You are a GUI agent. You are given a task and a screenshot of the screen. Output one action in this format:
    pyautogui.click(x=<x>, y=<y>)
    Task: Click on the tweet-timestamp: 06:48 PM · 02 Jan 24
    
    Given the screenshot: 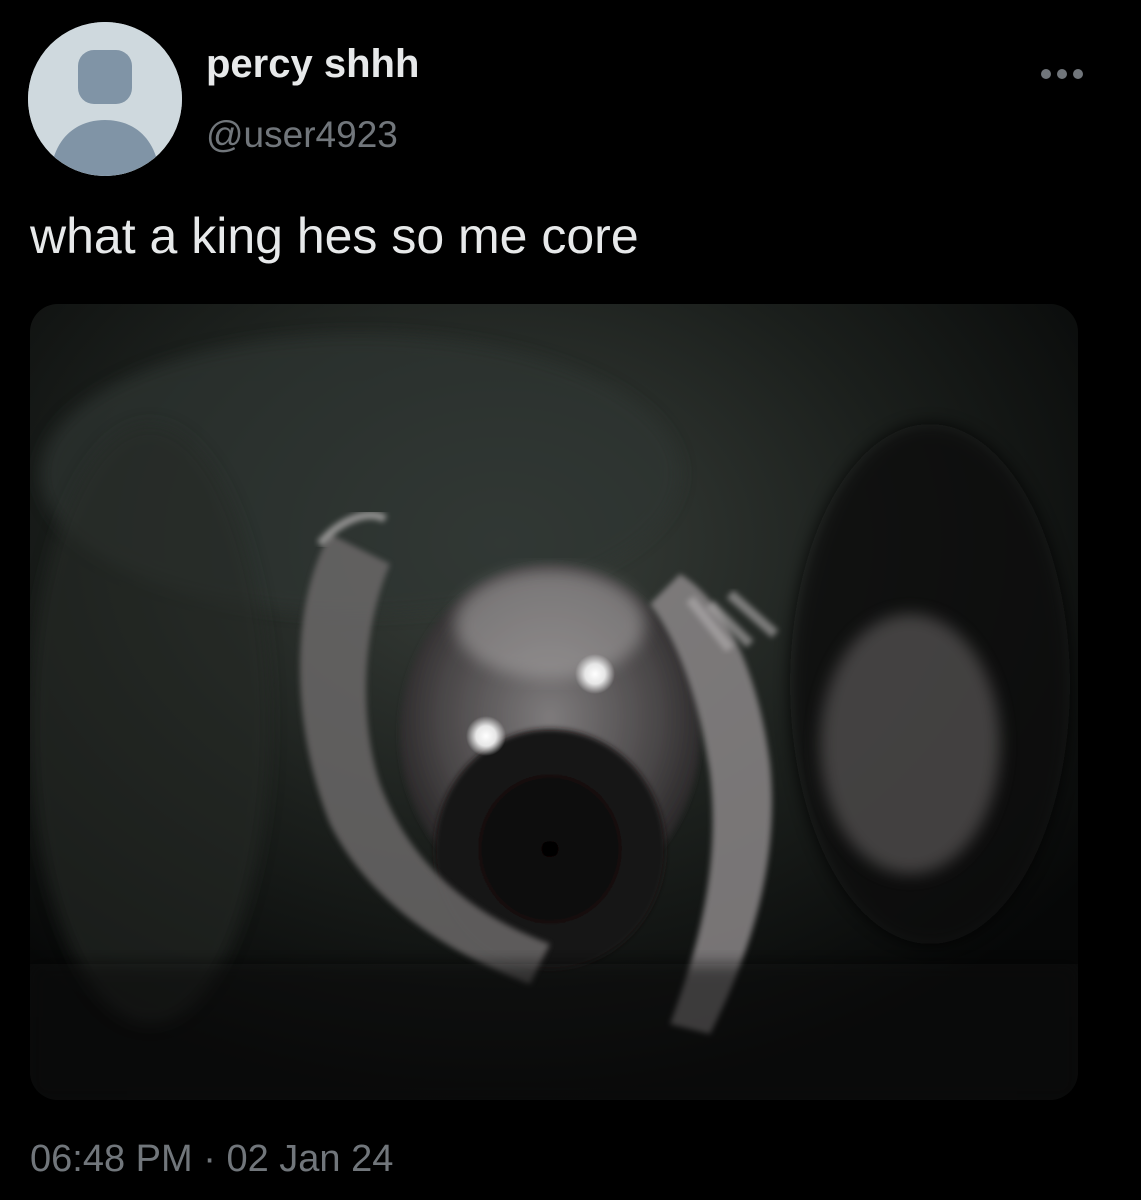 What is the action you would take?
    pyautogui.click(x=211, y=1159)
    